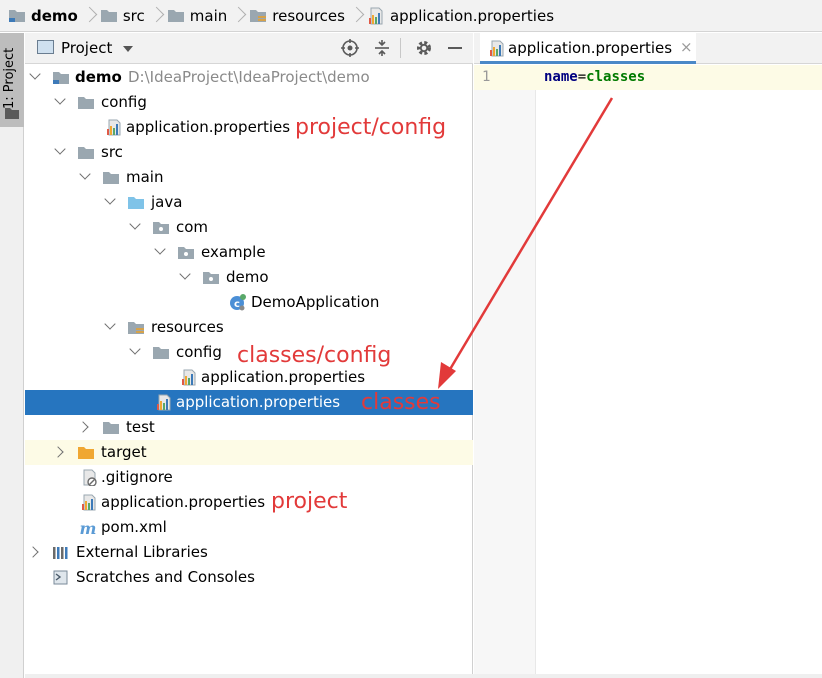  What do you see at coordinates (54, 15) in the screenshot?
I see `breadcrumb-label: demo` at bounding box center [54, 15].